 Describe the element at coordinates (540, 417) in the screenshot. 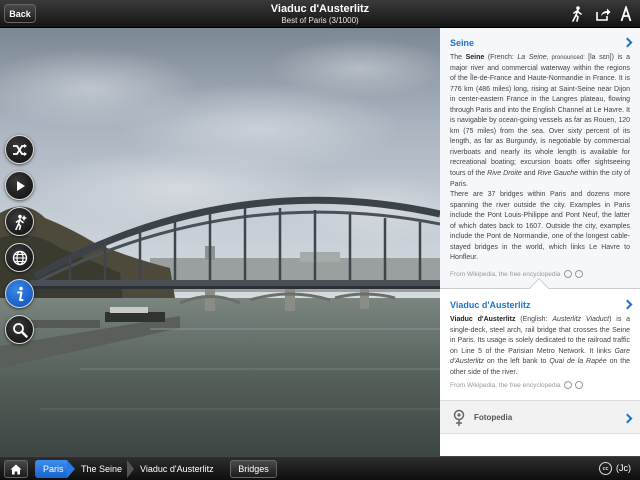

I see `fotopedia-row: Fotopedia` at that location.